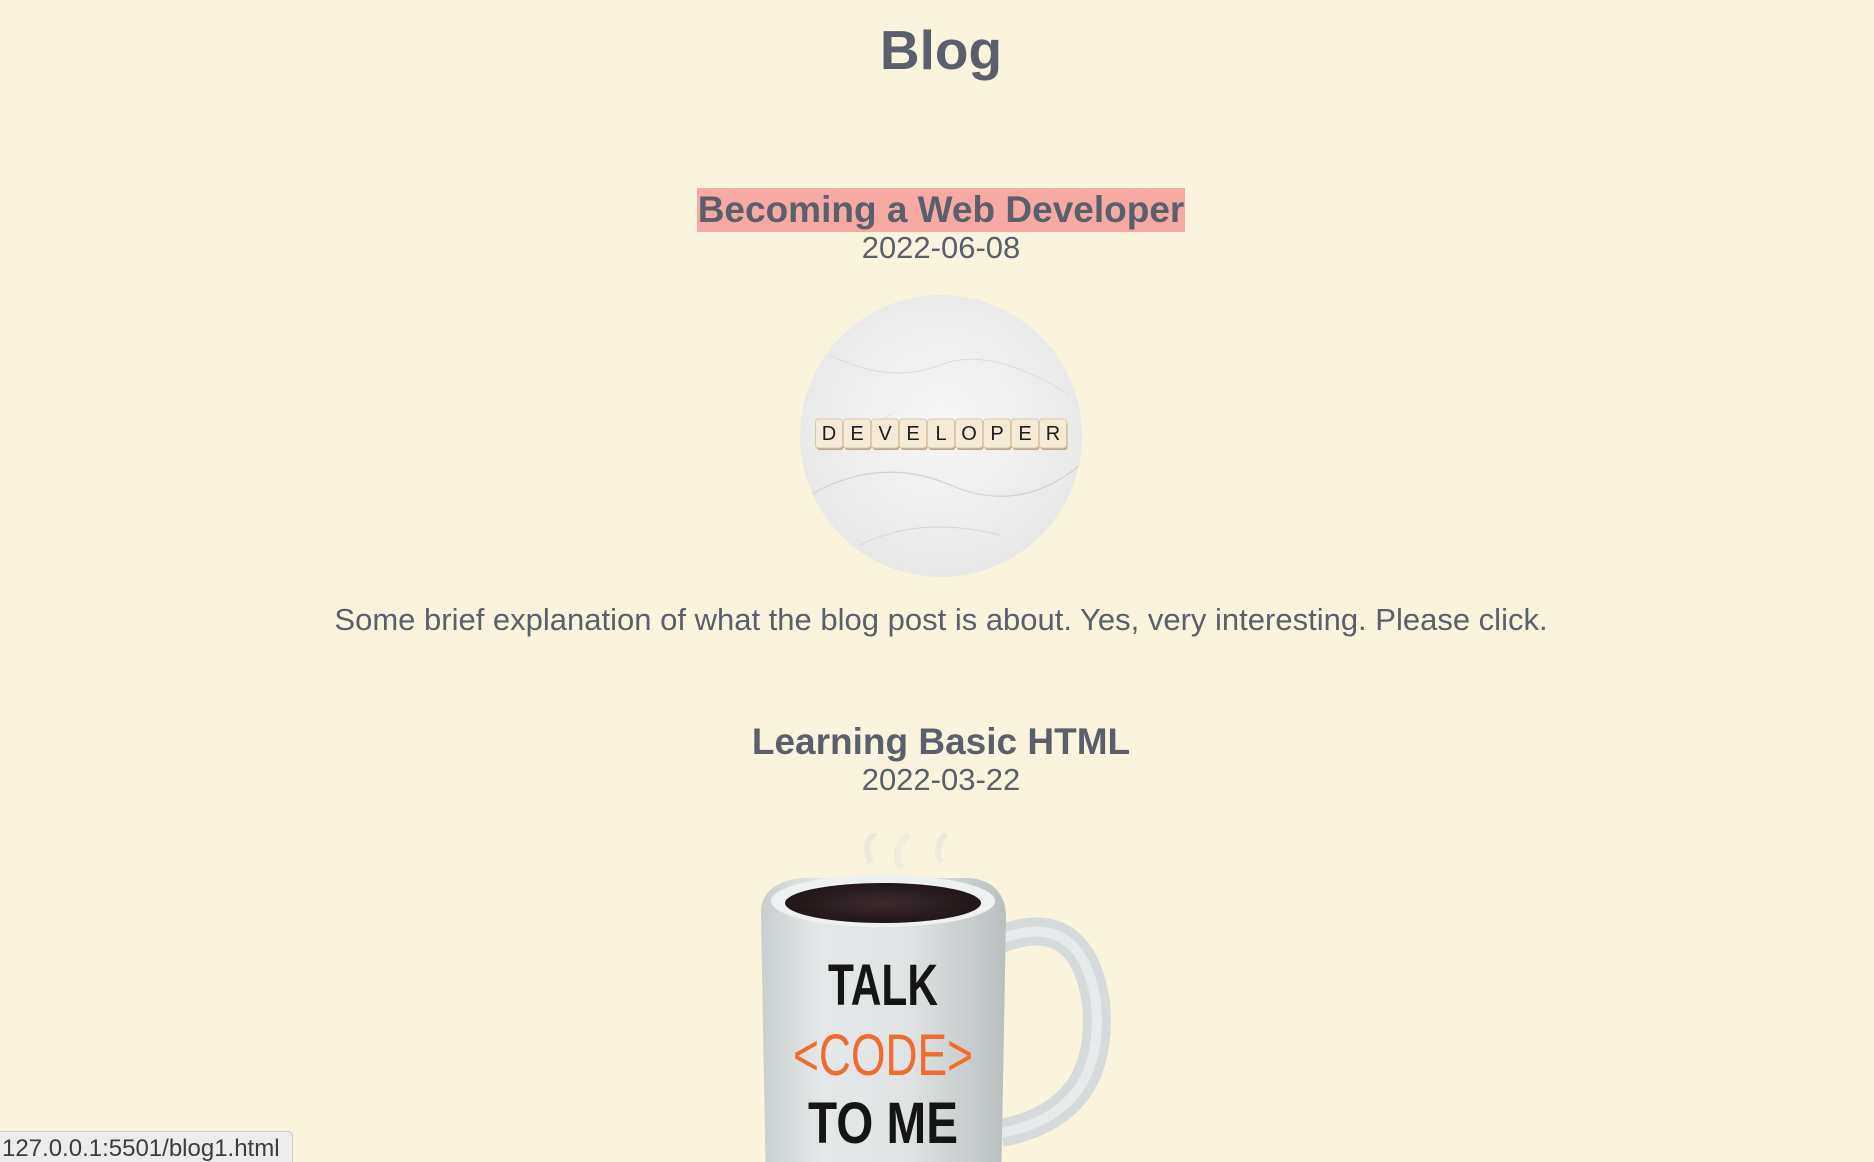 The width and height of the screenshot is (1874, 1162). What do you see at coordinates (141, 1148) in the screenshot?
I see `status-url: 127.0.0.1:5501/blog1.html` at bounding box center [141, 1148].